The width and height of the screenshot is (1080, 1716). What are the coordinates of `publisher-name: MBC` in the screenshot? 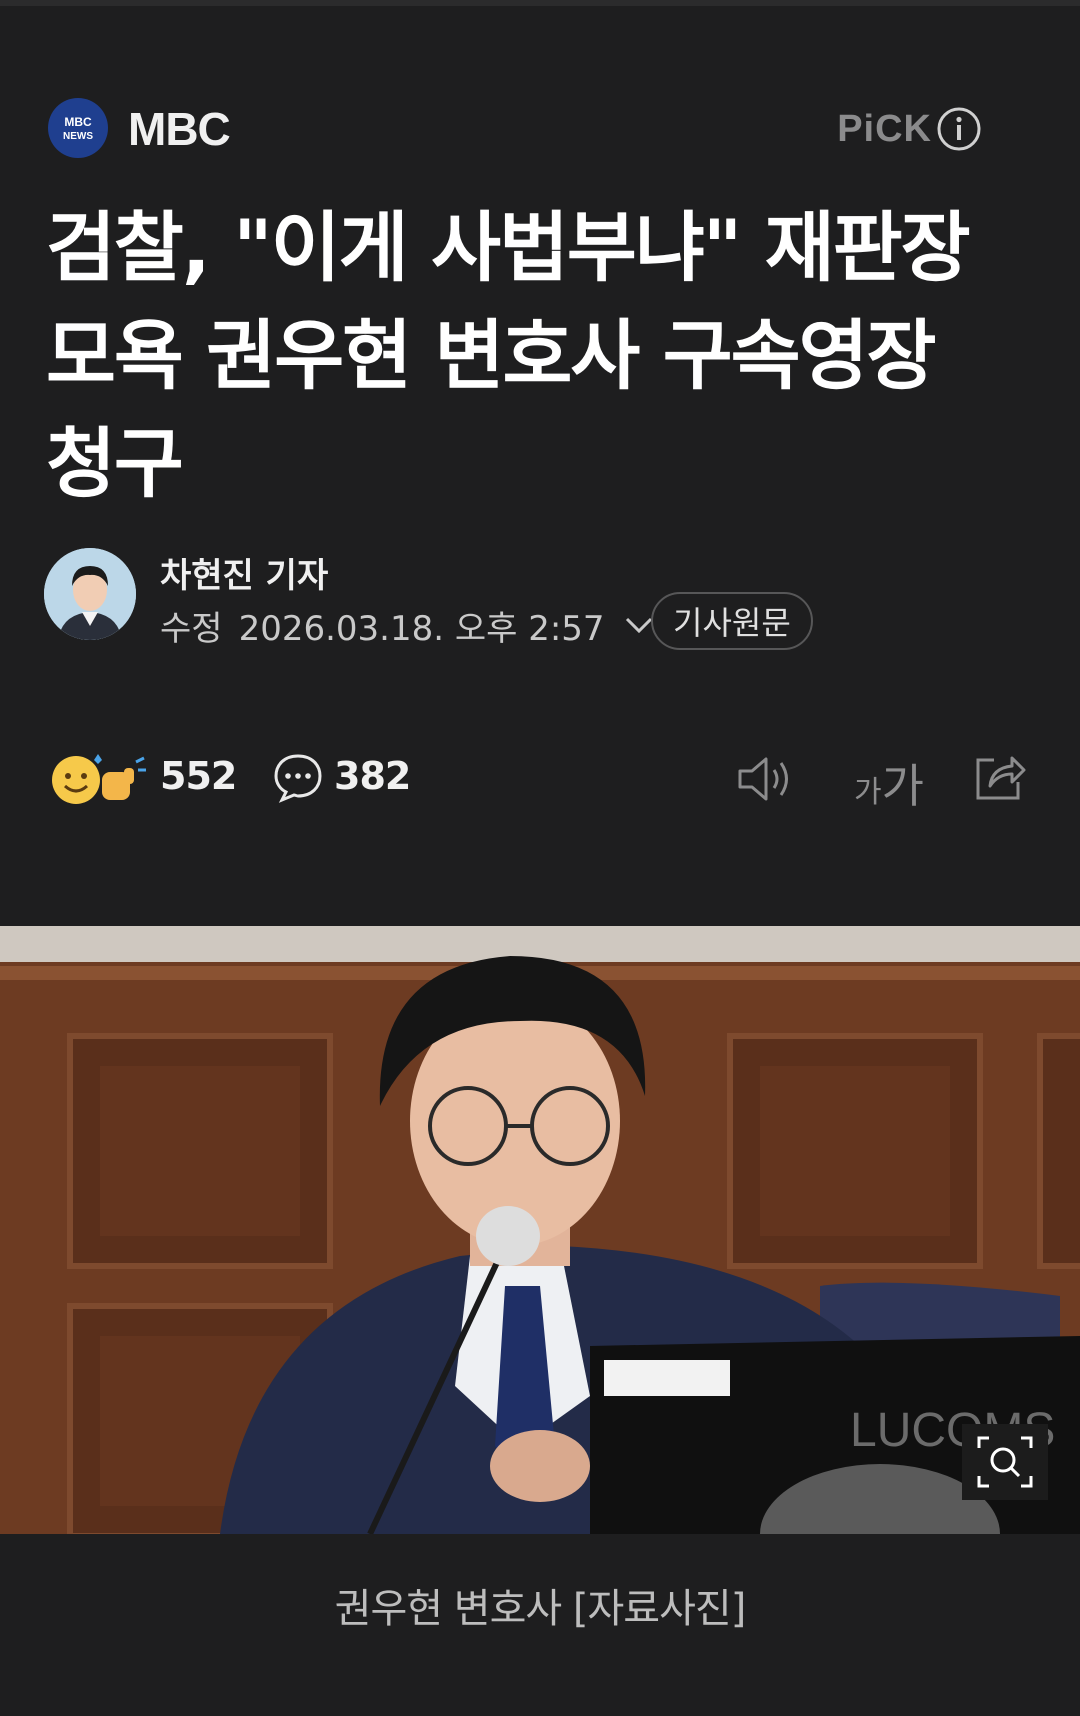 It's located at (179, 129).